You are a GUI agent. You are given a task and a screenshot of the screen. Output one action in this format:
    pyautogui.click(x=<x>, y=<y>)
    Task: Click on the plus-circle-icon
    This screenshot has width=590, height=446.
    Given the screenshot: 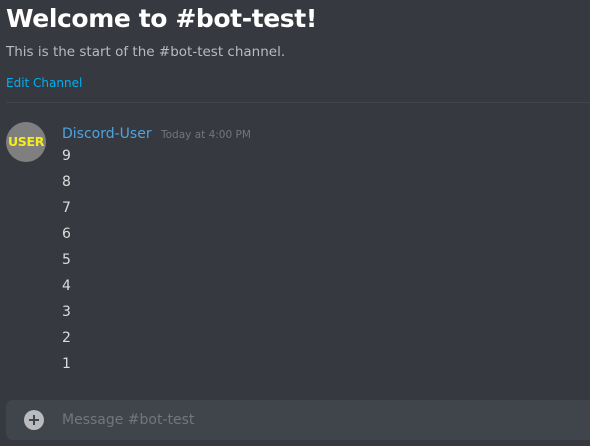 What is the action you would take?
    pyautogui.click(x=34, y=420)
    